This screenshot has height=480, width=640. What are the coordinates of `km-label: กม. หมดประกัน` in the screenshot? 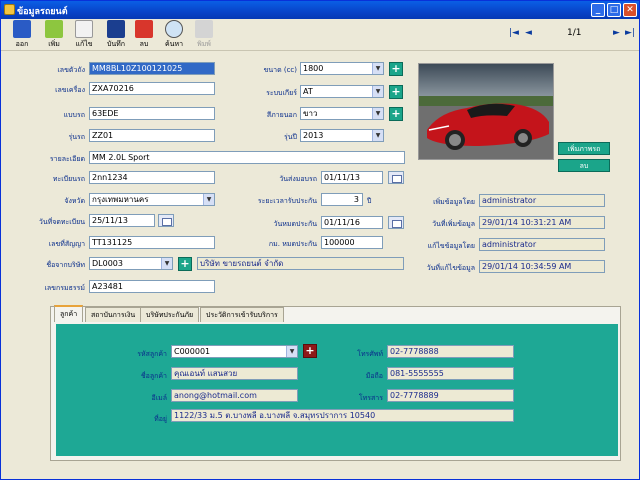 It's located at (292, 244).